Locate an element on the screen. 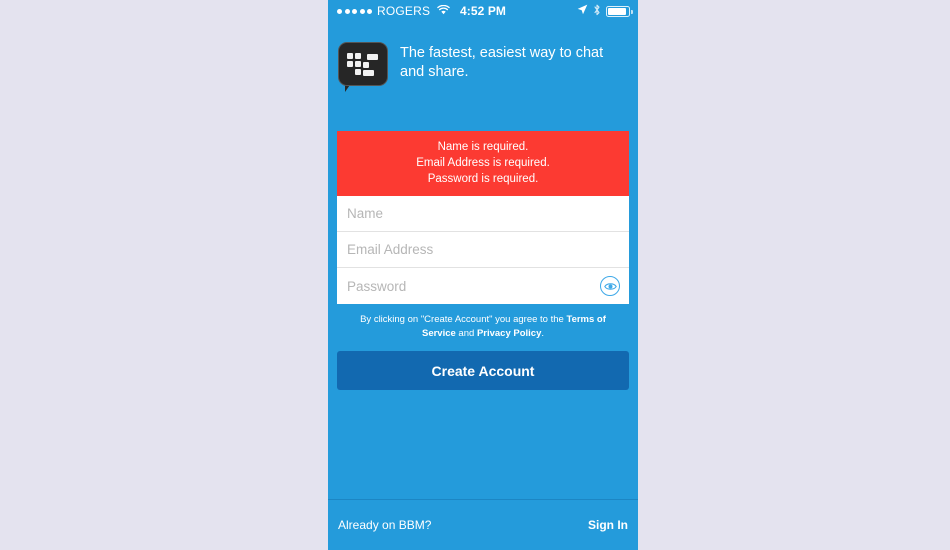 This screenshot has height=550, width=950. email-field-row is located at coordinates (483, 250).